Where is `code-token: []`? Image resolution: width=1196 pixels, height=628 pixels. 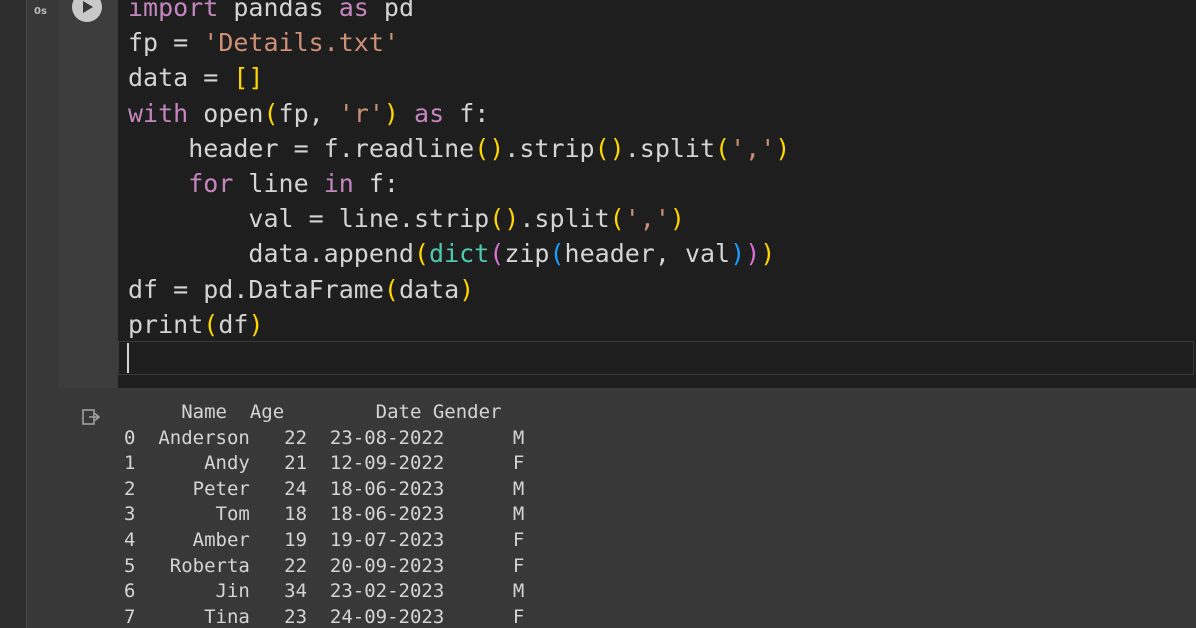 code-token: [] is located at coordinates (248, 78).